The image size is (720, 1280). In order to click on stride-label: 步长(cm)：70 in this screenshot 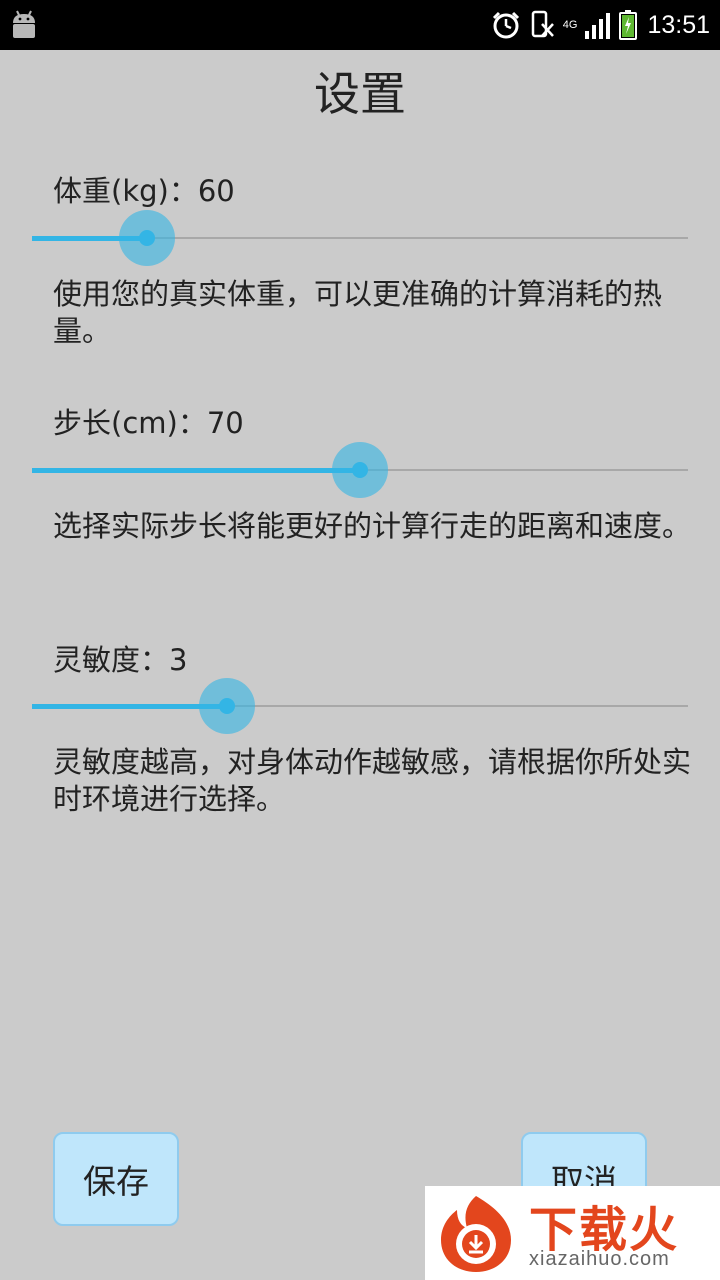, I will do `click(148, 423)`.